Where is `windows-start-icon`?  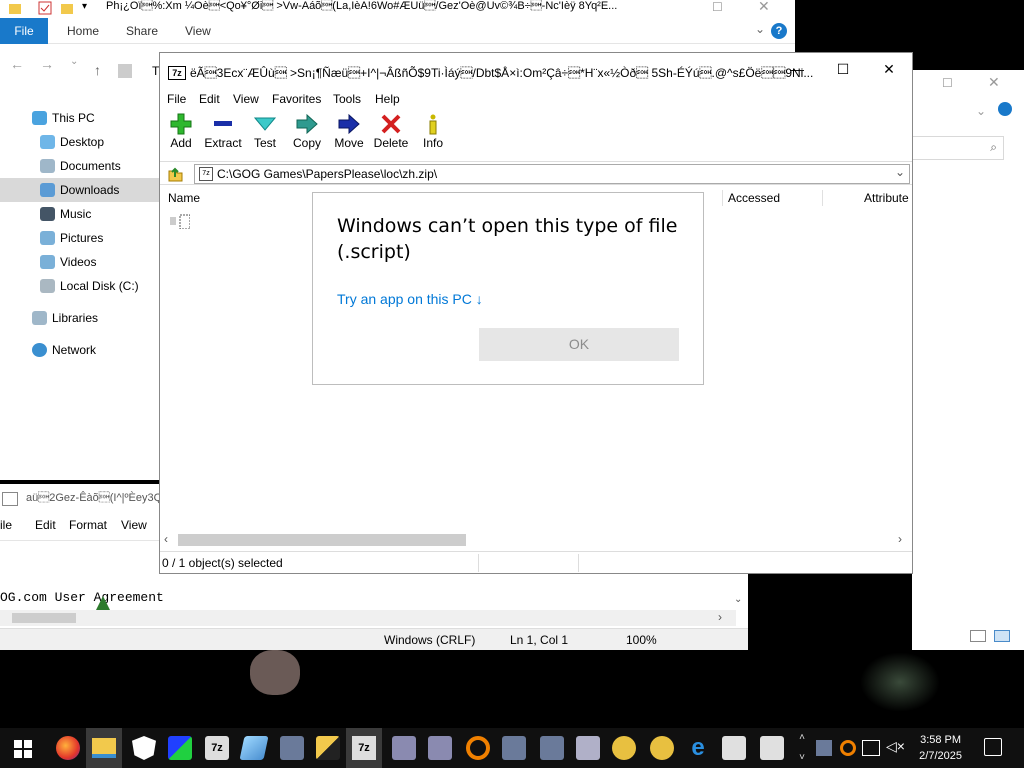 windows-start-icon is located at coordinates (23, 749).